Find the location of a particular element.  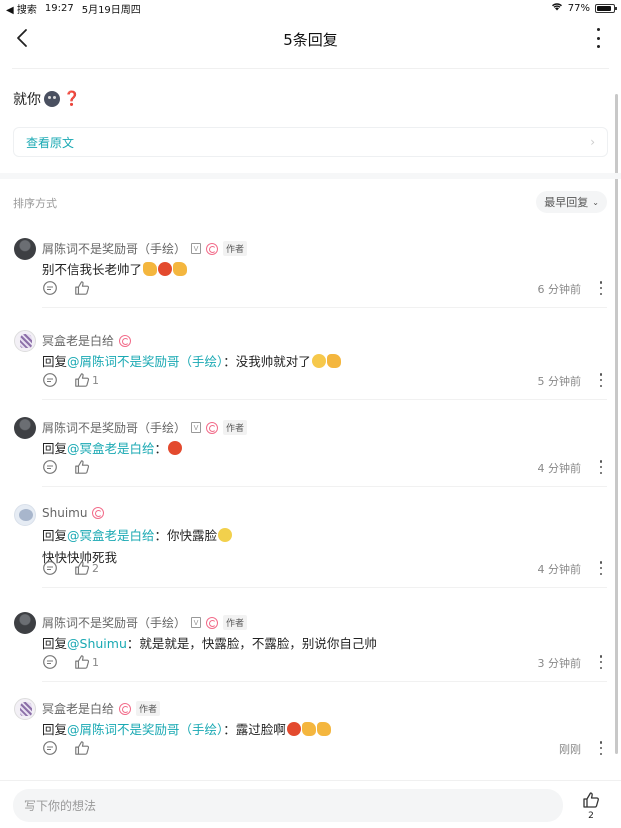

comment-actions is located at coordinates (67, 288).